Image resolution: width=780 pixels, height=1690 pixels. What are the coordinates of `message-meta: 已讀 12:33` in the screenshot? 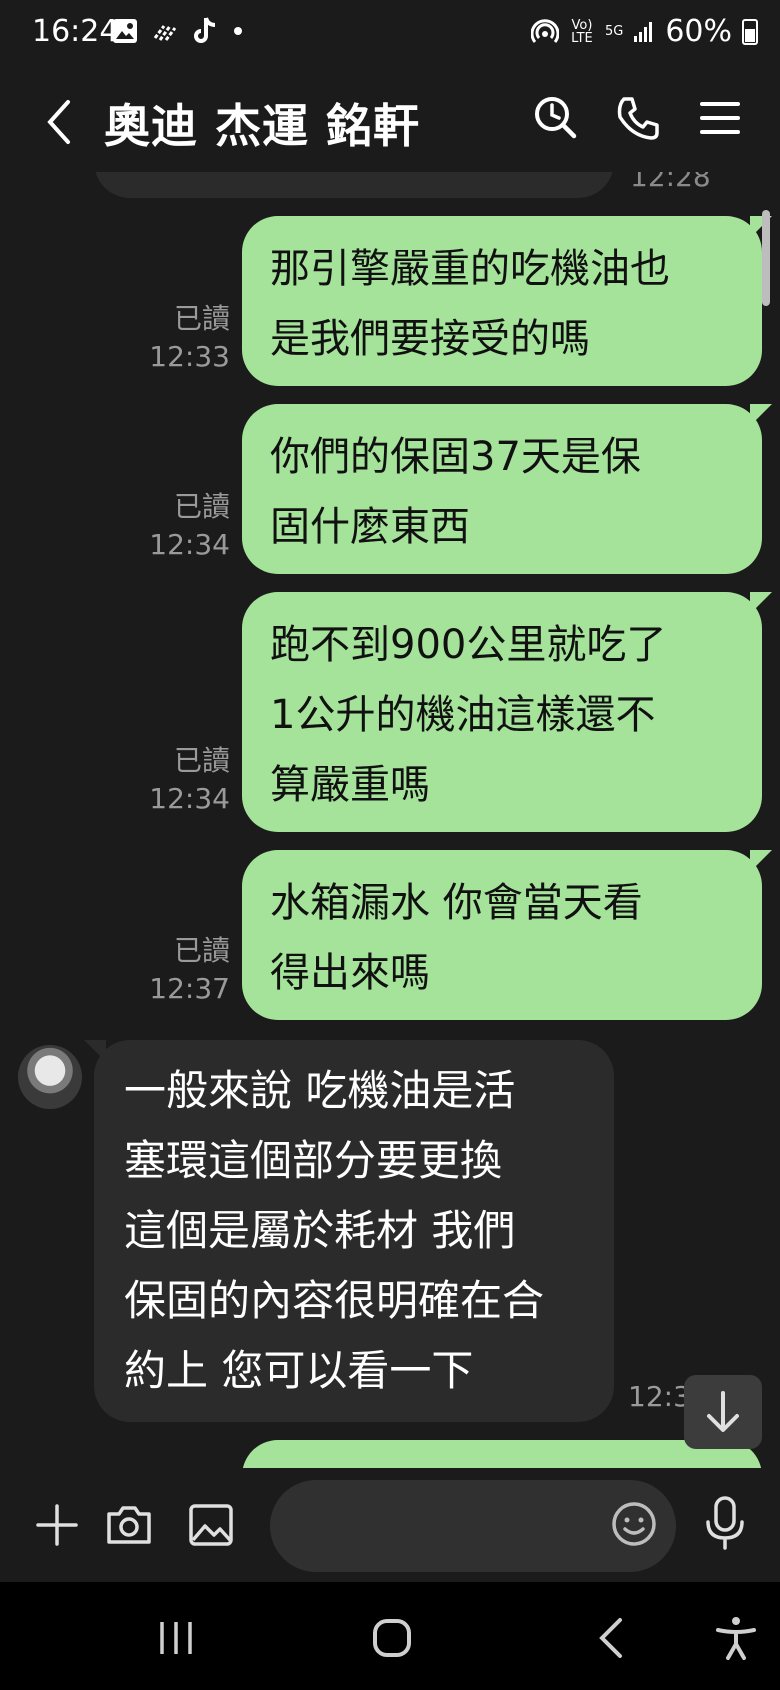 It's located at (189, 338).